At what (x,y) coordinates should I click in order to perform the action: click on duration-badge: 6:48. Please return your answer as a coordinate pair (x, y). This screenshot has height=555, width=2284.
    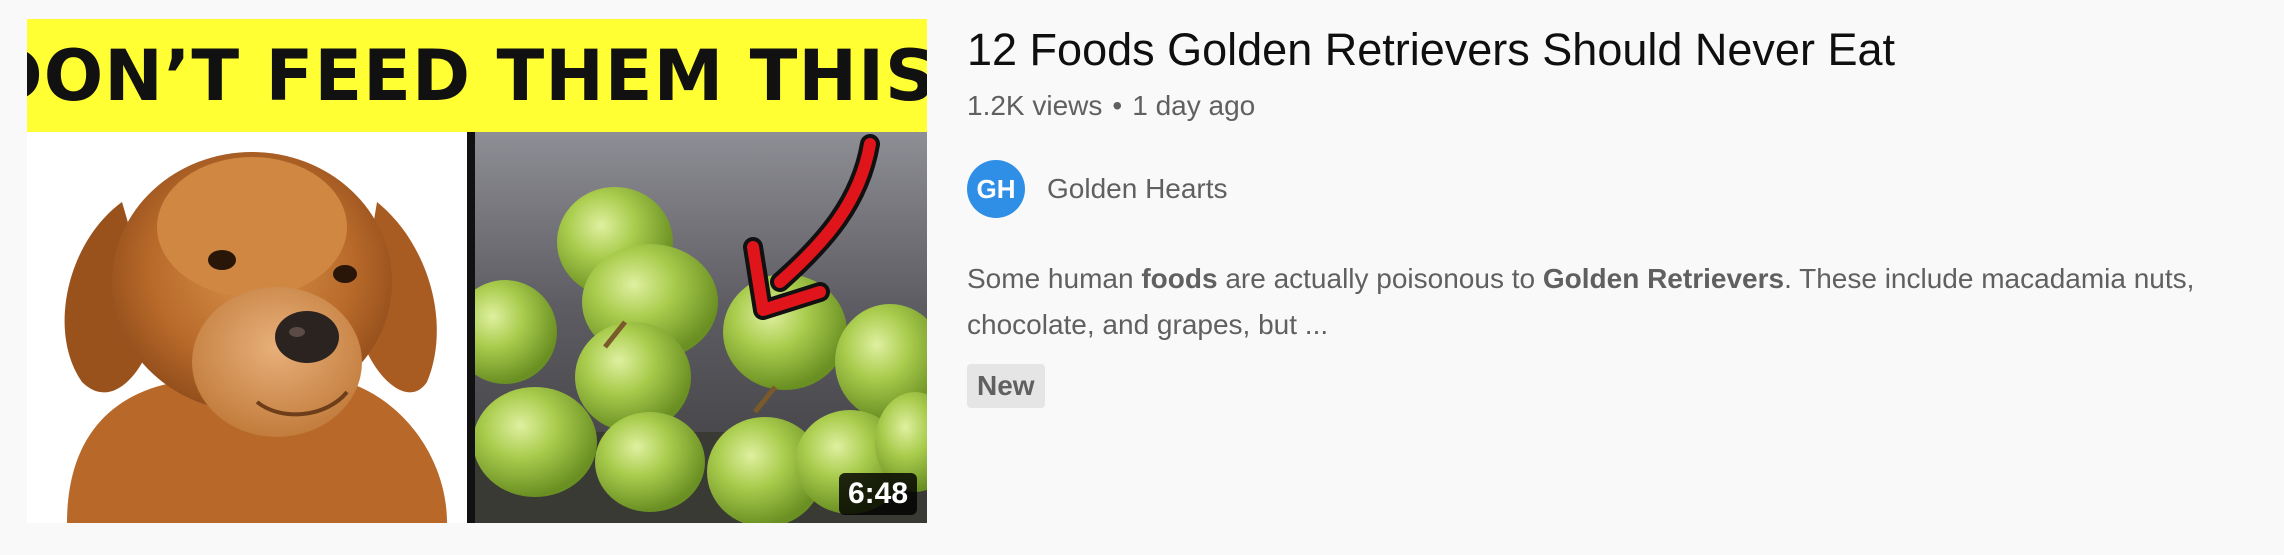
    Looking at the image, I should click on (877, 494).